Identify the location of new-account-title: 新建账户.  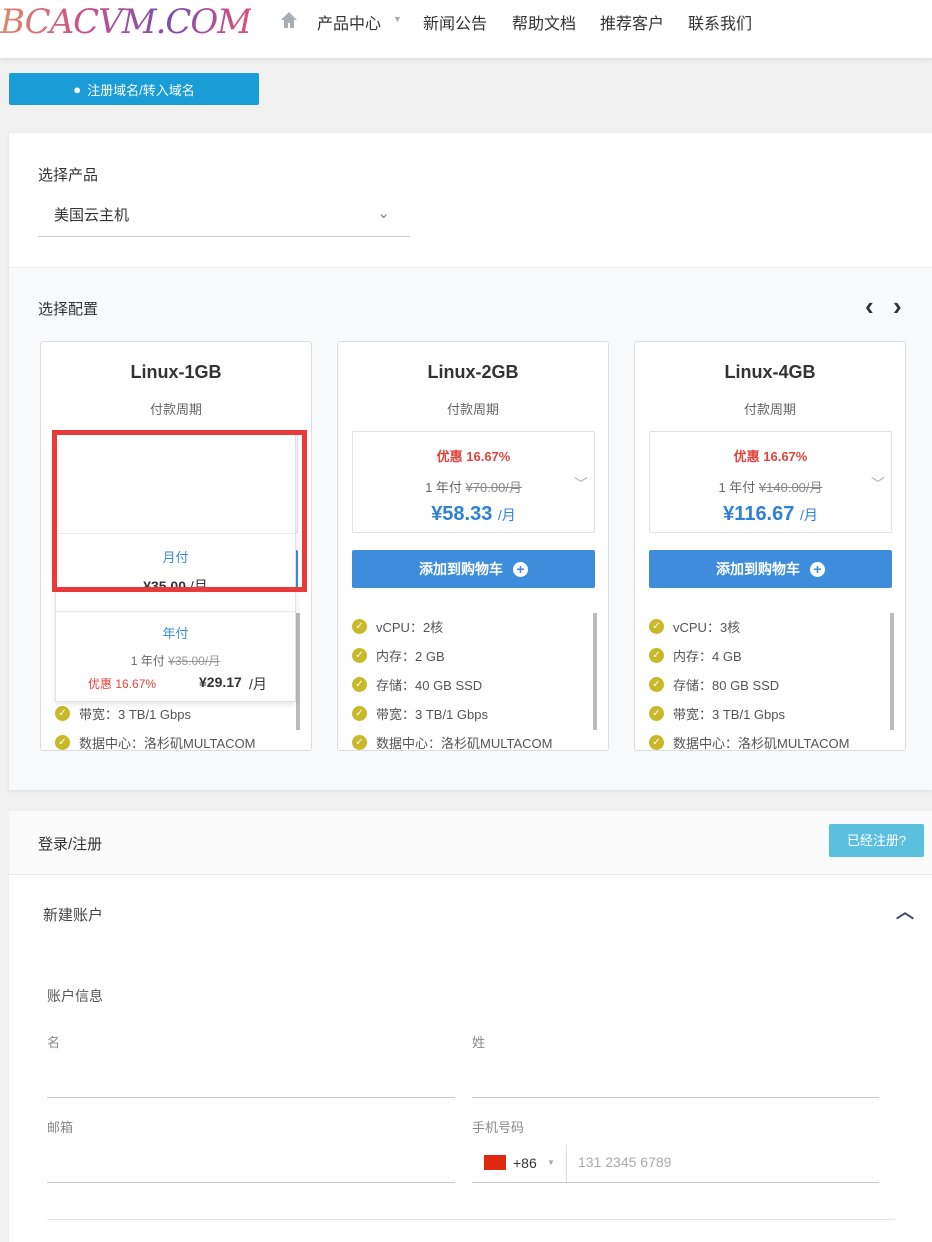
(73, 914).